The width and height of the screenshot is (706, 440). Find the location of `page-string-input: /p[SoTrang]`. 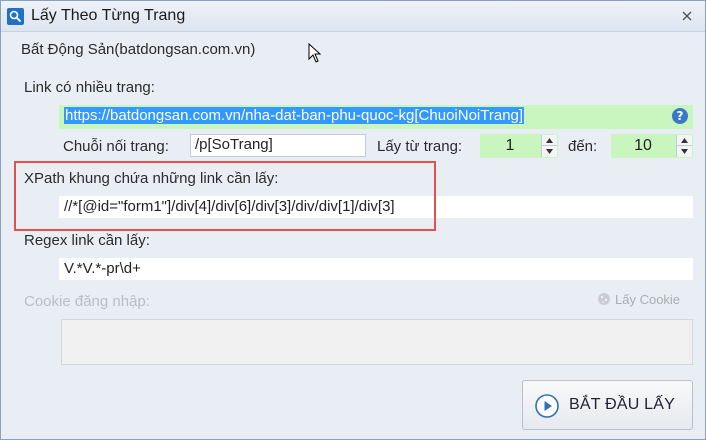

page-string-input: /p[SoTrang] is located at coordinates (278, 145).